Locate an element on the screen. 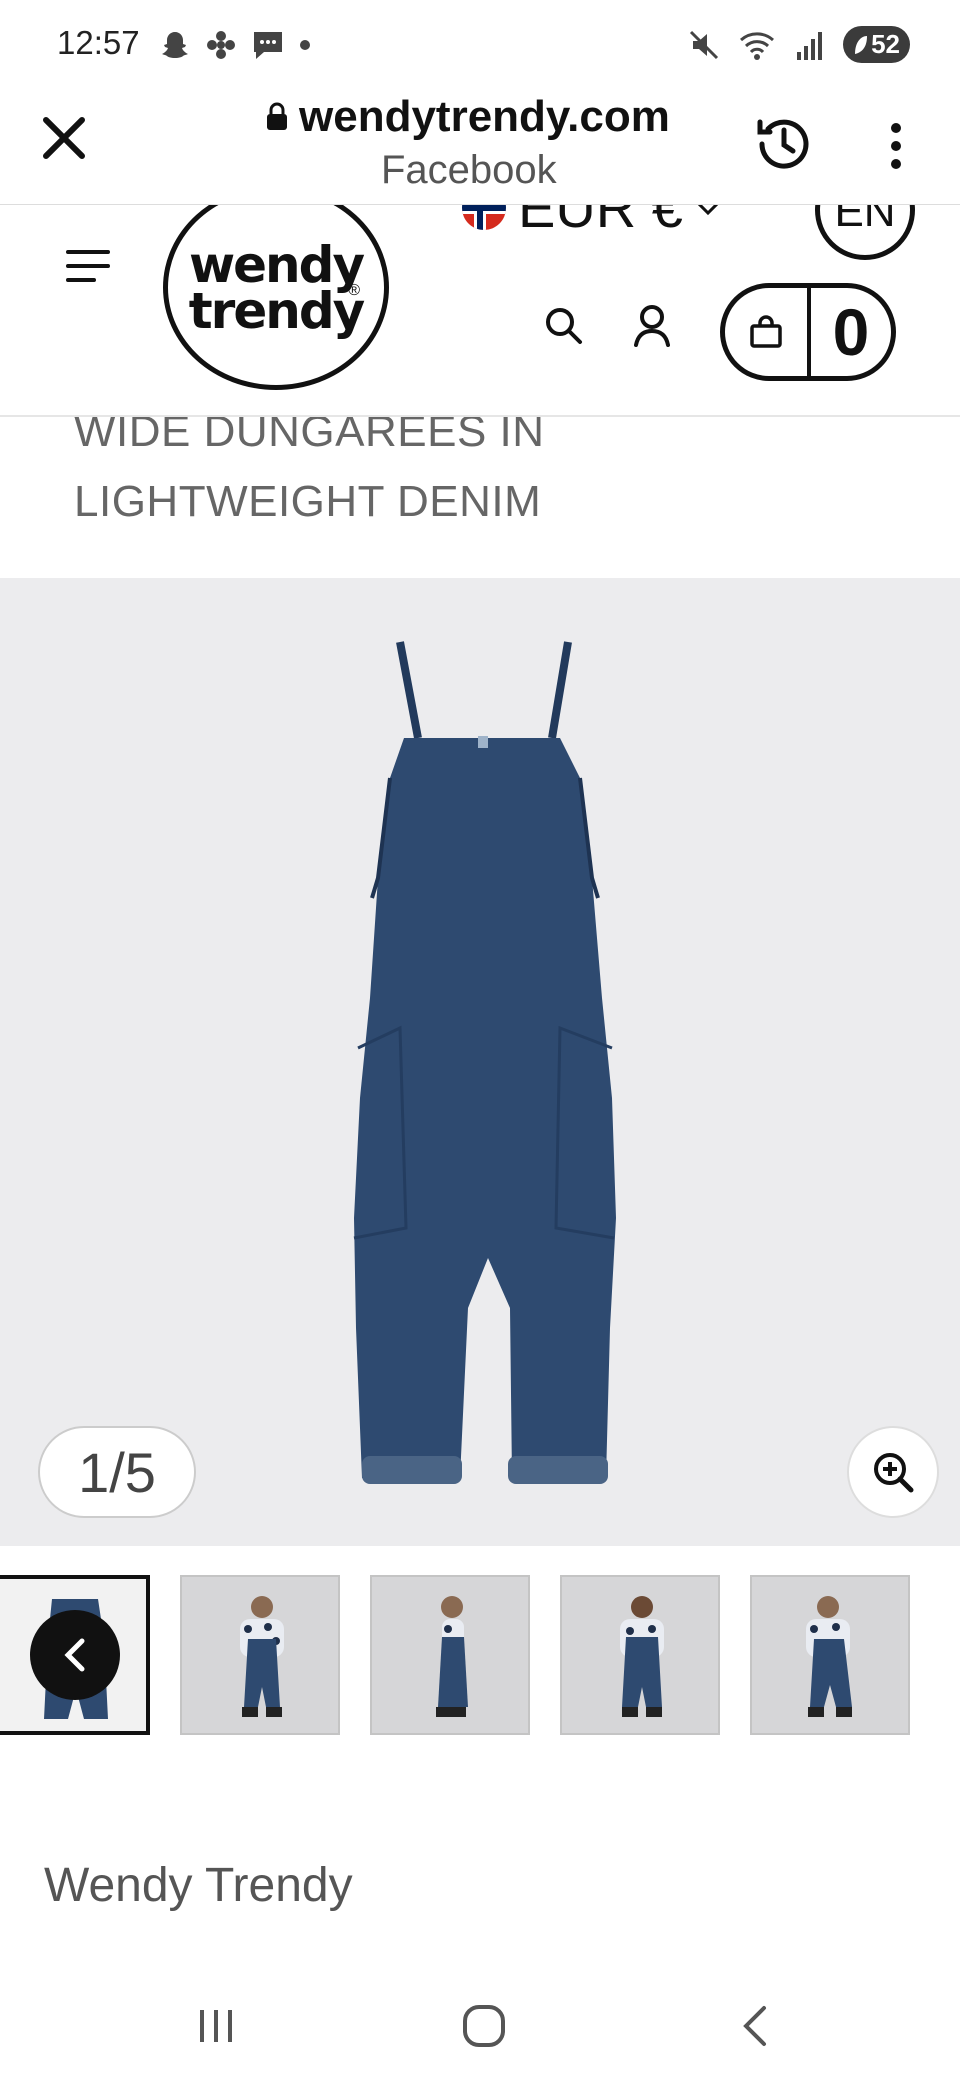  image-counter: 1/5 is located at coordinates (117, 1472).